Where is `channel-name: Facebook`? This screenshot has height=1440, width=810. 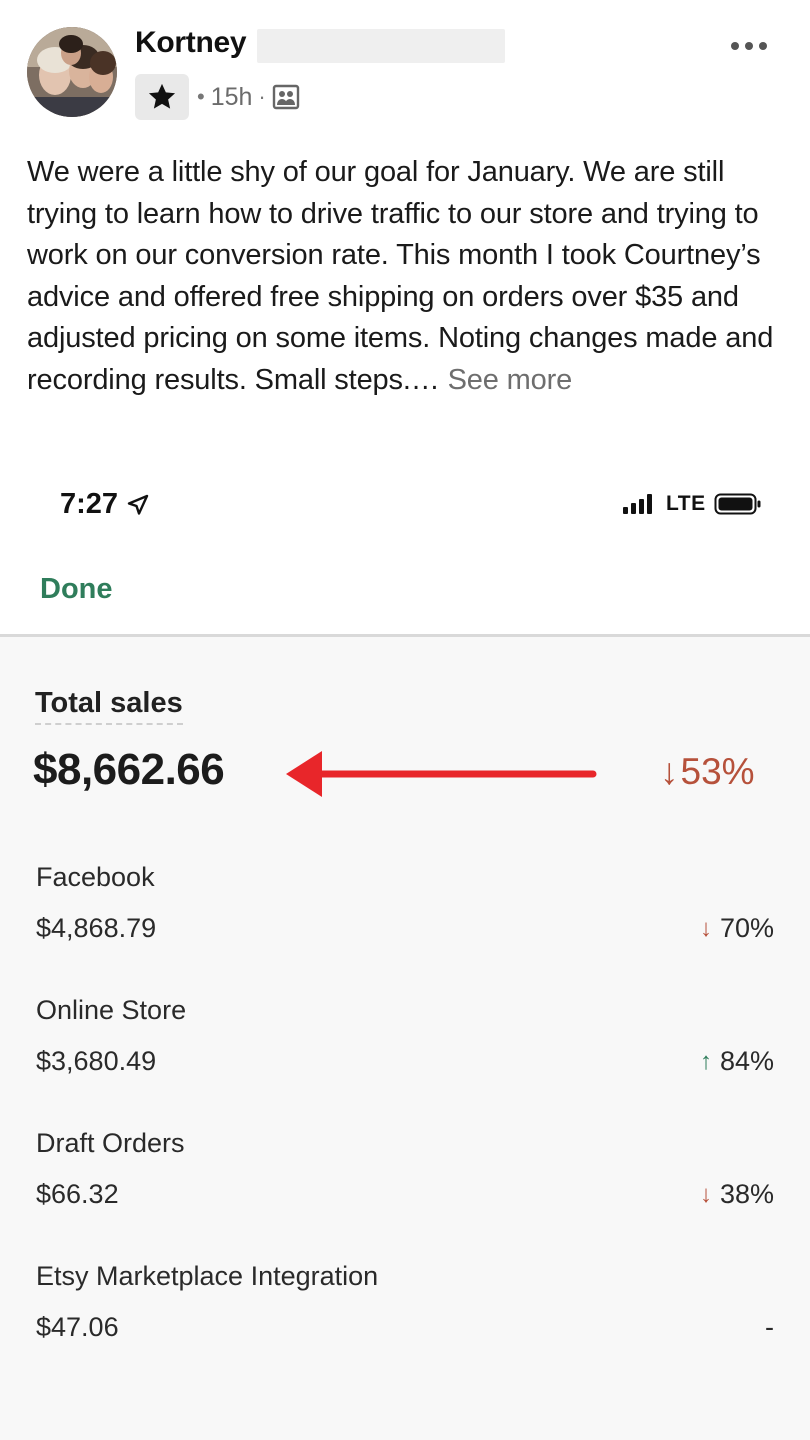
channel-name: Facebook is located at coordinates (95, 877).